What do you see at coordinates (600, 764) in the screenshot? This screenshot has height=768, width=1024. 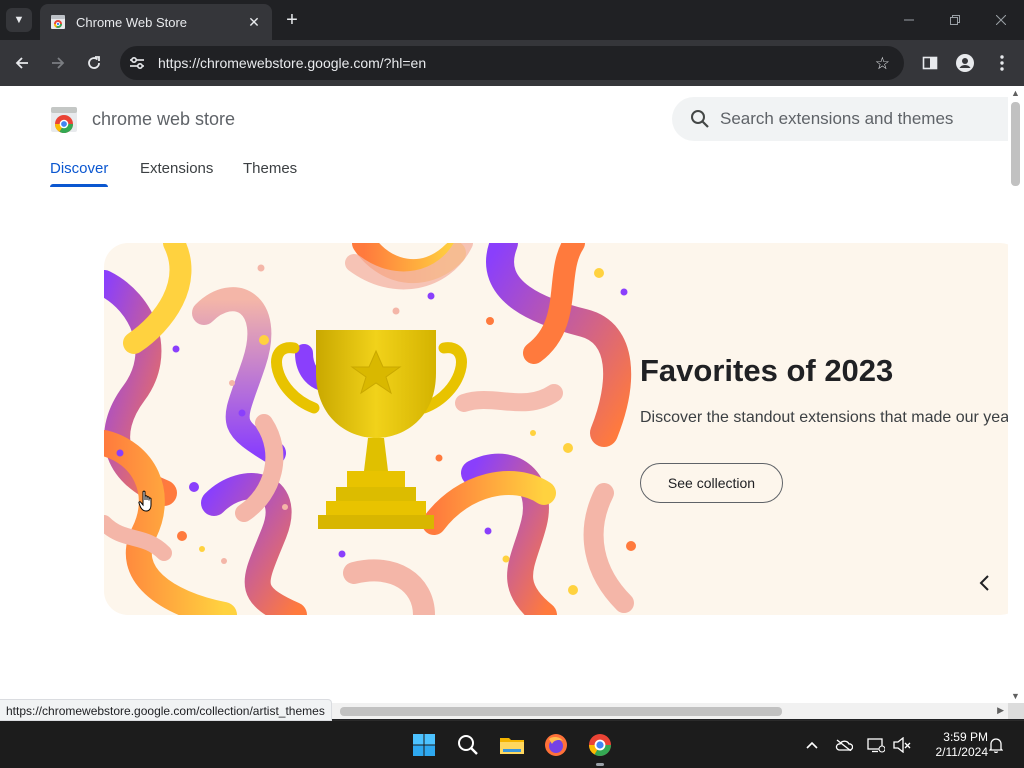 I see `chrome-running-indicator` at bounding box center [600, 764].